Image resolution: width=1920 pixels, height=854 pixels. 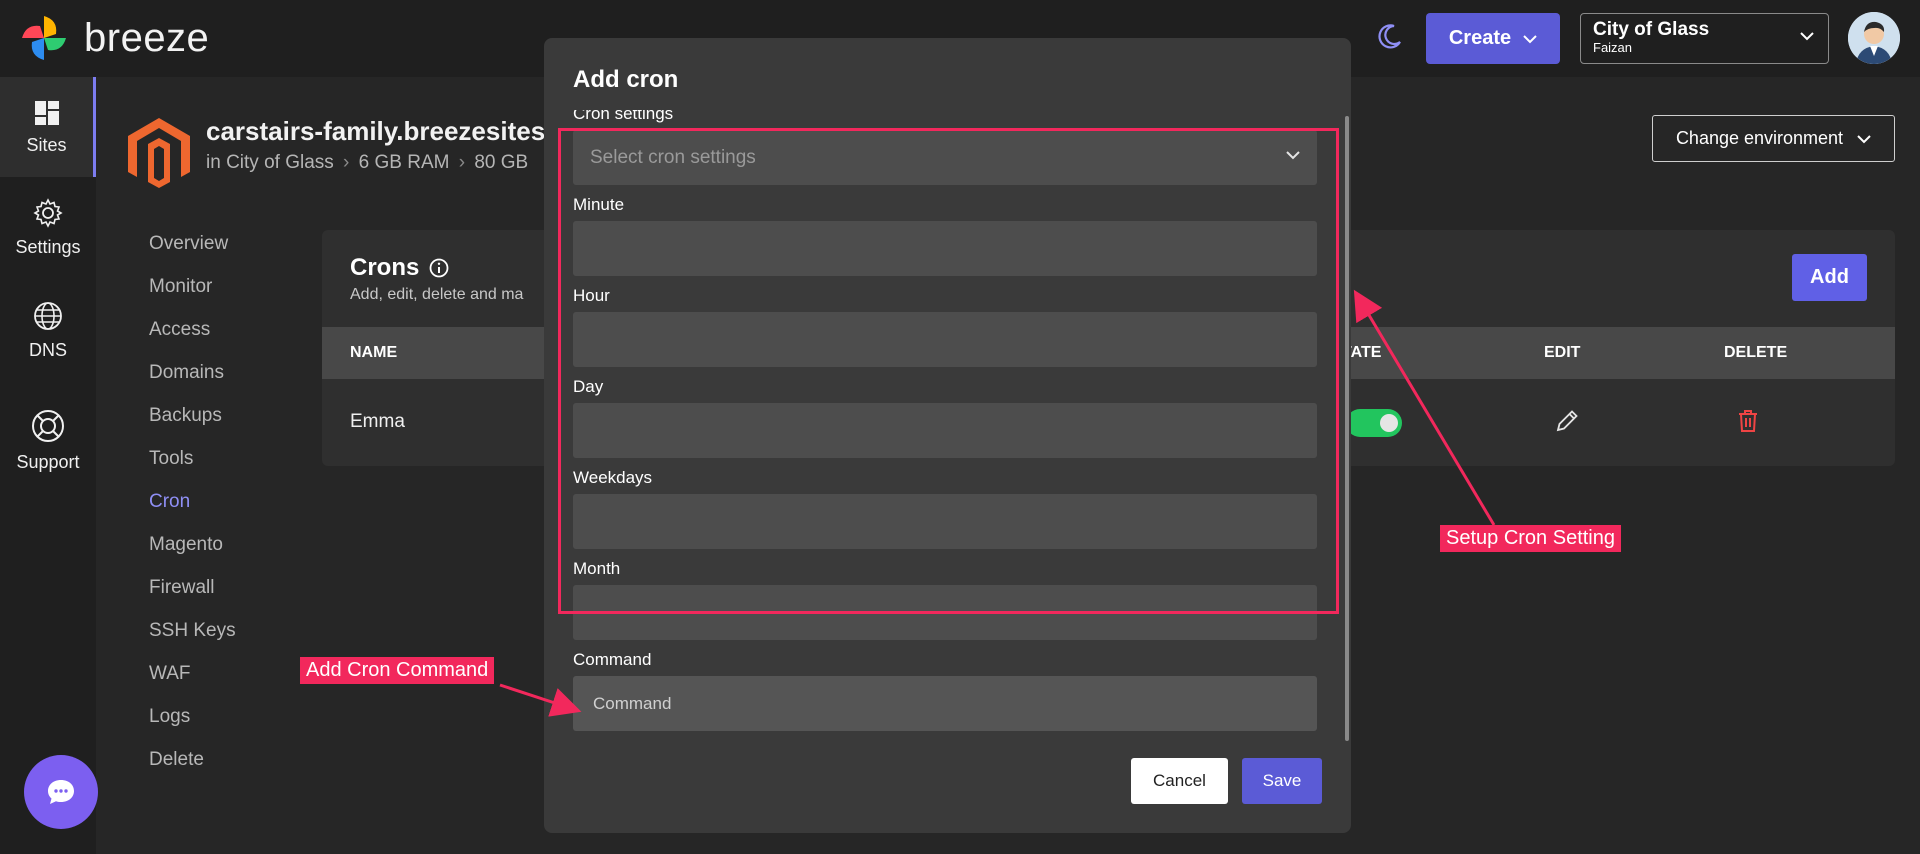 I want to click on chat-icon, so click(x=61, y=792).